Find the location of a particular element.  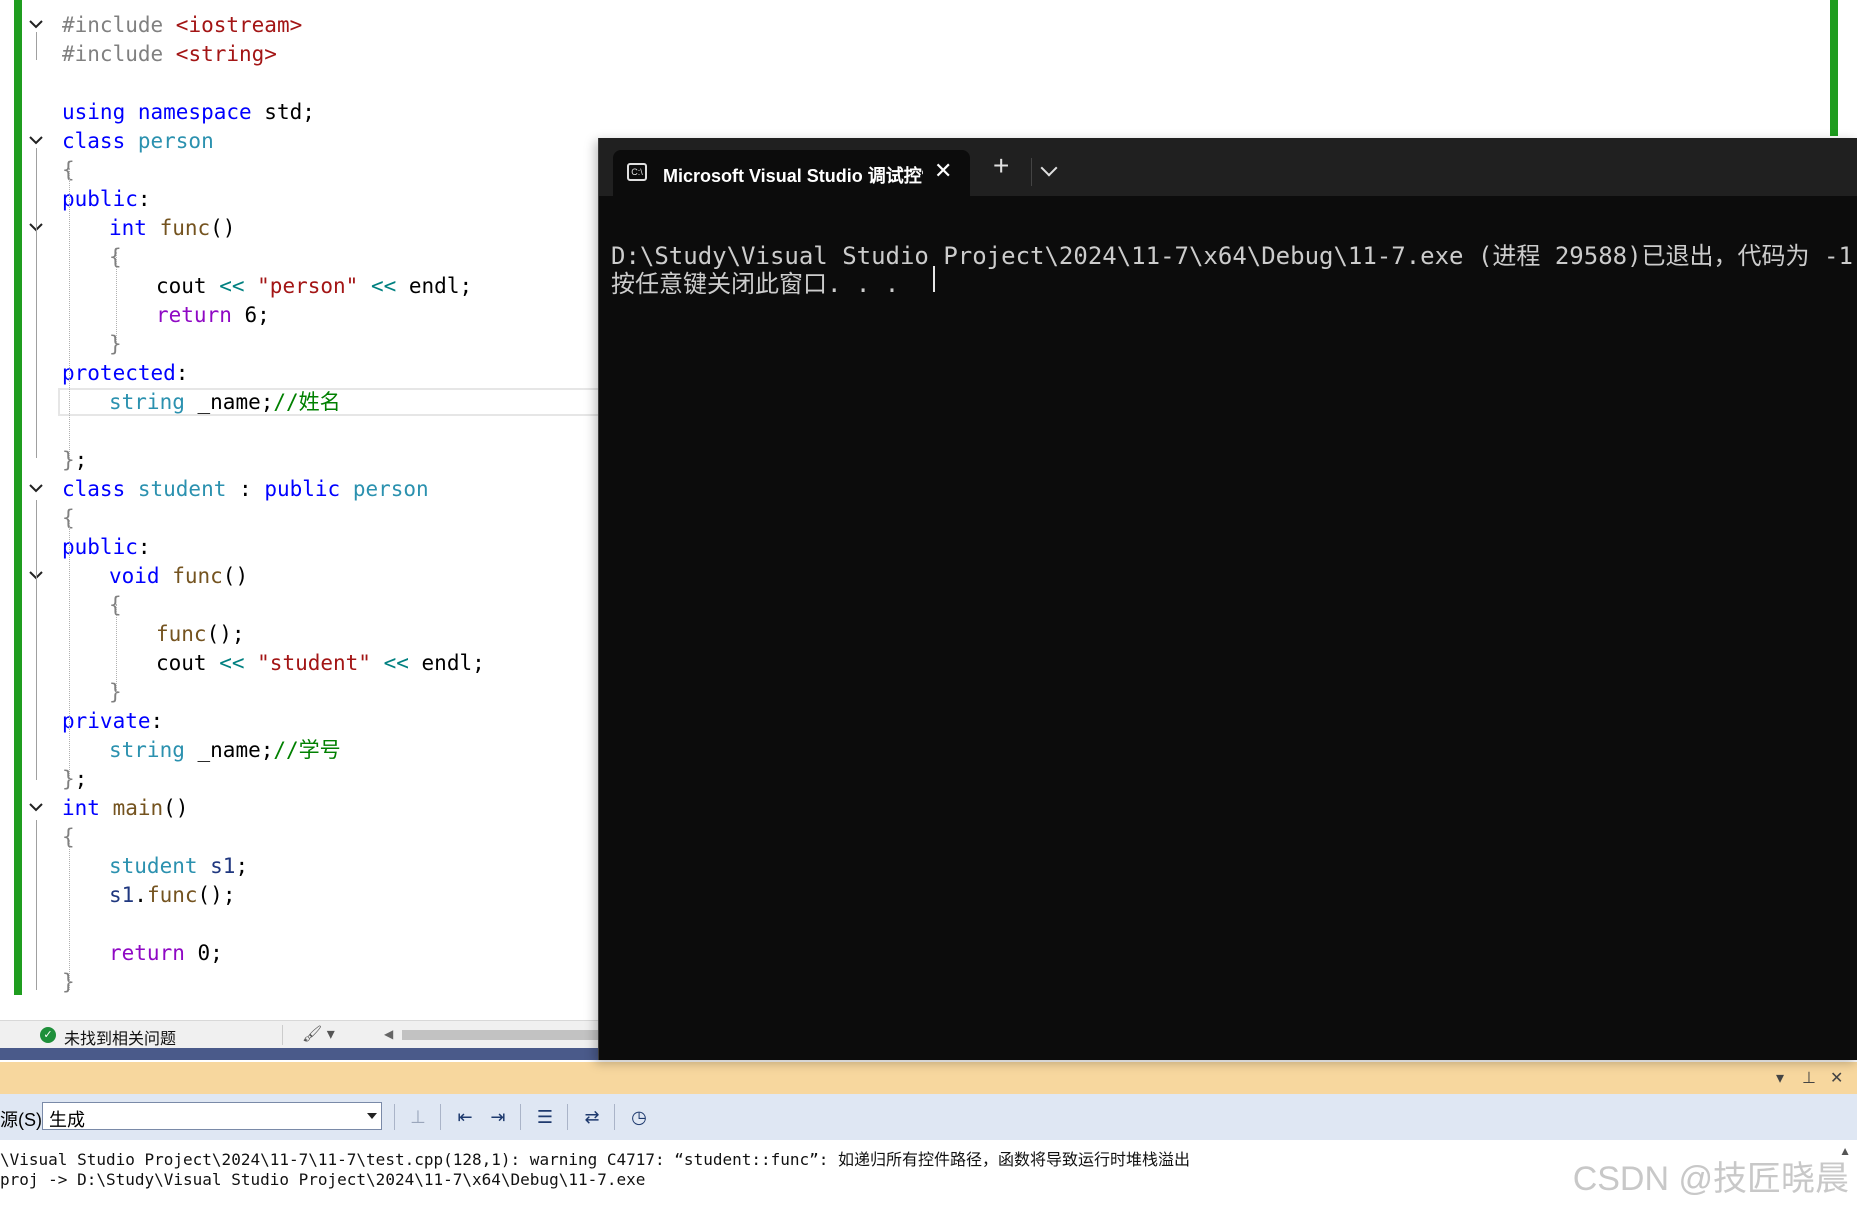

code-token: void is located at coordinates (141, 576).